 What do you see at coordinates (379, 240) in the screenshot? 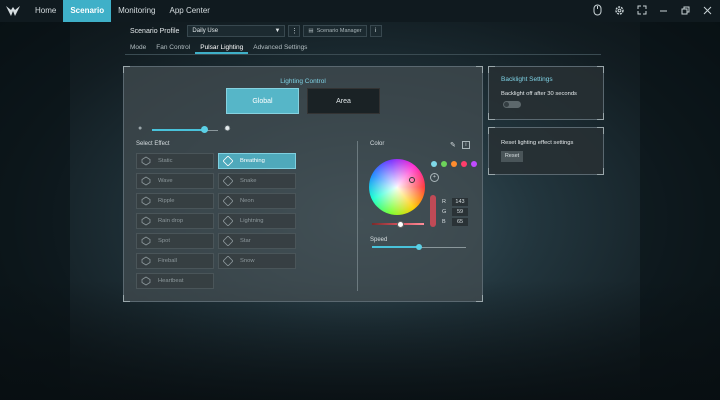
I see `speed-title: Speed` at bounding box center [379, 240].